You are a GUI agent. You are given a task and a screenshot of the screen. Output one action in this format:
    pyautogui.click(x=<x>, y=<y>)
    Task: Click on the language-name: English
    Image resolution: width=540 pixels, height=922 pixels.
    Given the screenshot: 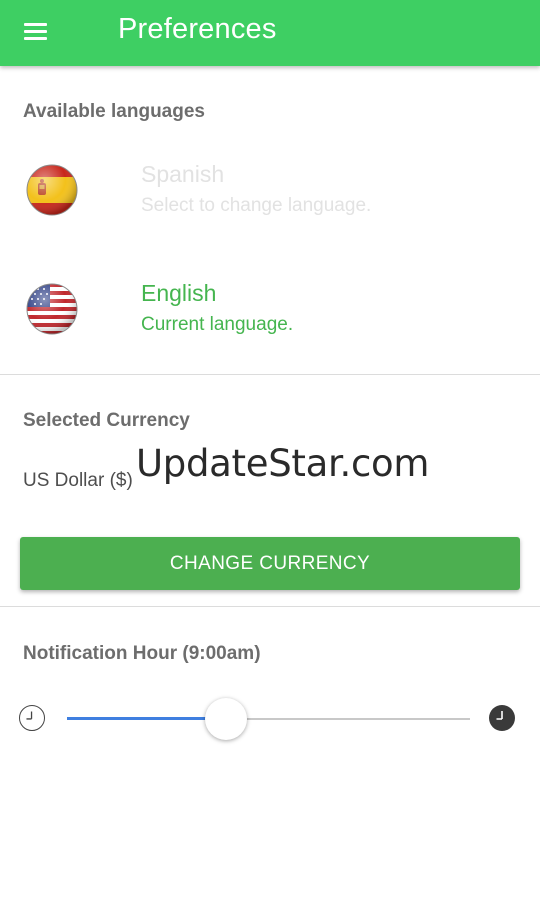 What is the action you would take?
    pyautogui.click(x=179, y=293)
    